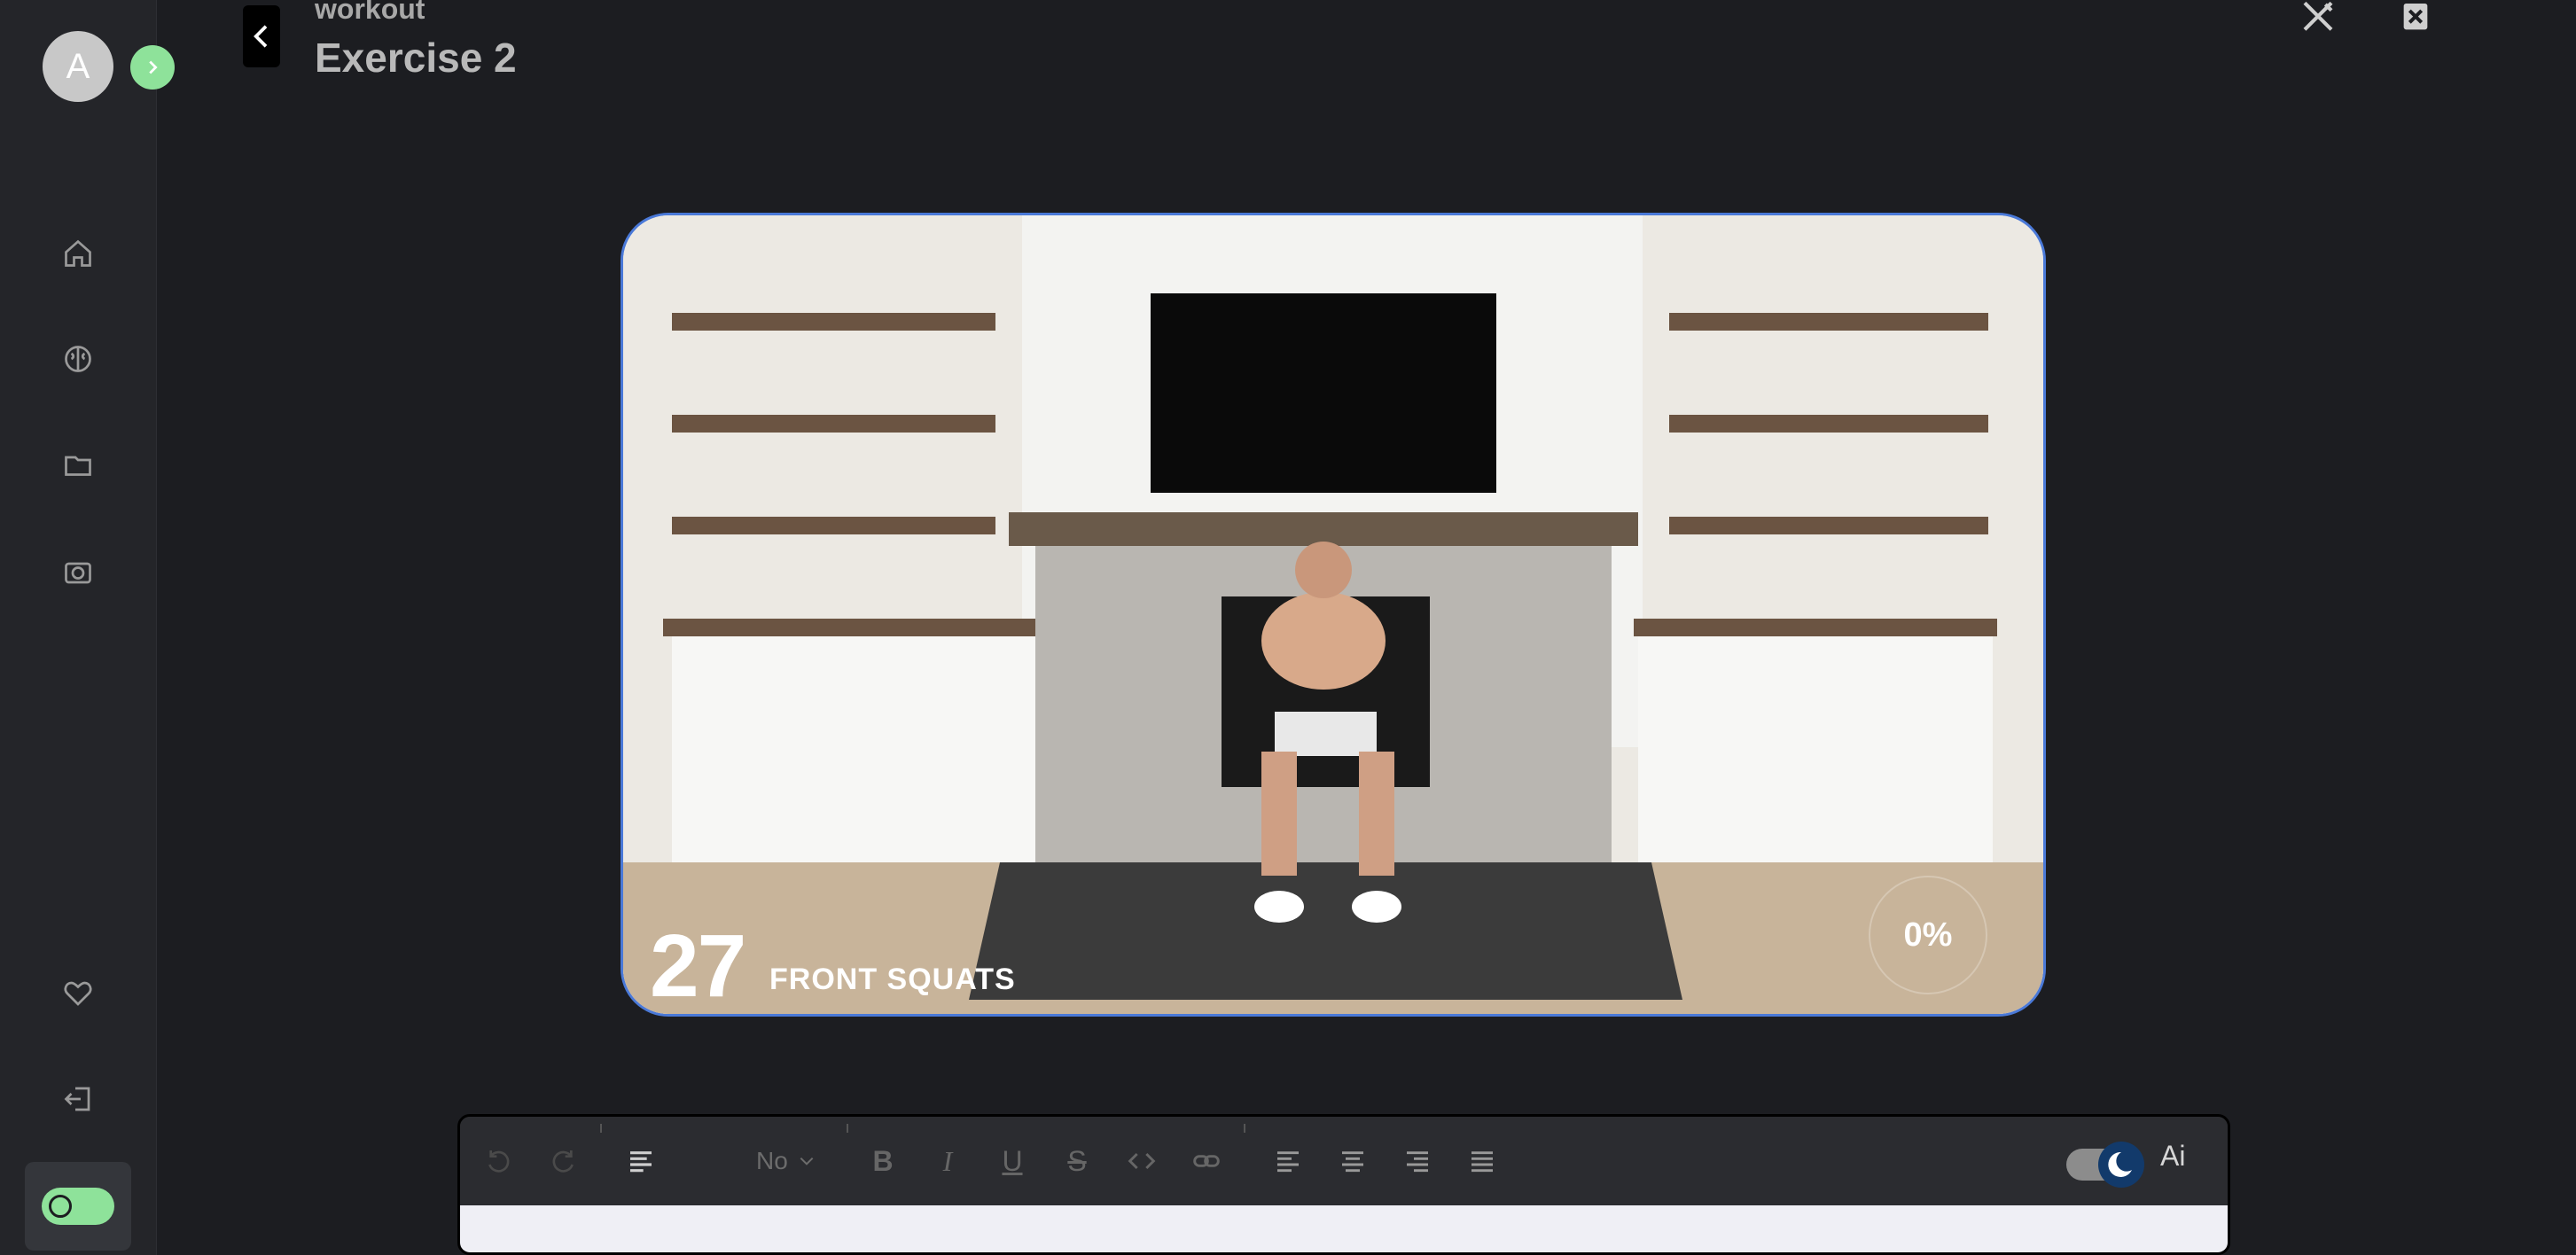 This screenshot has height=1255, width=2576. What do you see at coordinates (78, 572) in the screenshot?
I see `camera-icon` at bounding box center [78, 572].